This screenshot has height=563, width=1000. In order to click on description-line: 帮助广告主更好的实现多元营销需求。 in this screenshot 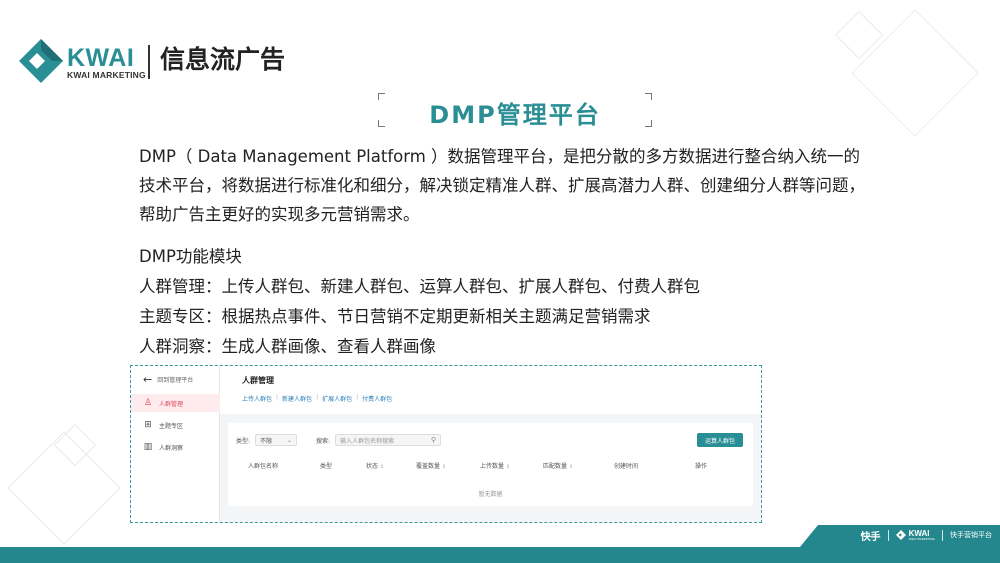, I will do `click(279, 214)`.